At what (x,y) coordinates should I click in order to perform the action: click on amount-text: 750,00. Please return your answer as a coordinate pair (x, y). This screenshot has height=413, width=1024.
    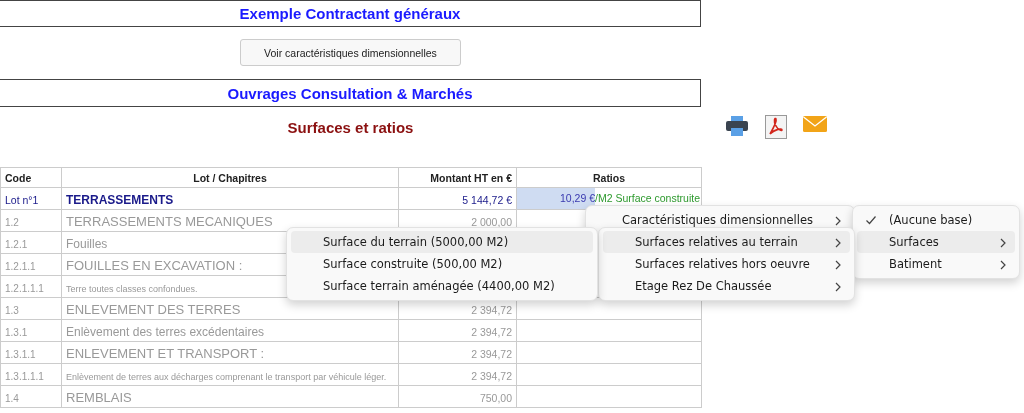
    Looking at the image, I should click on (495, 397).